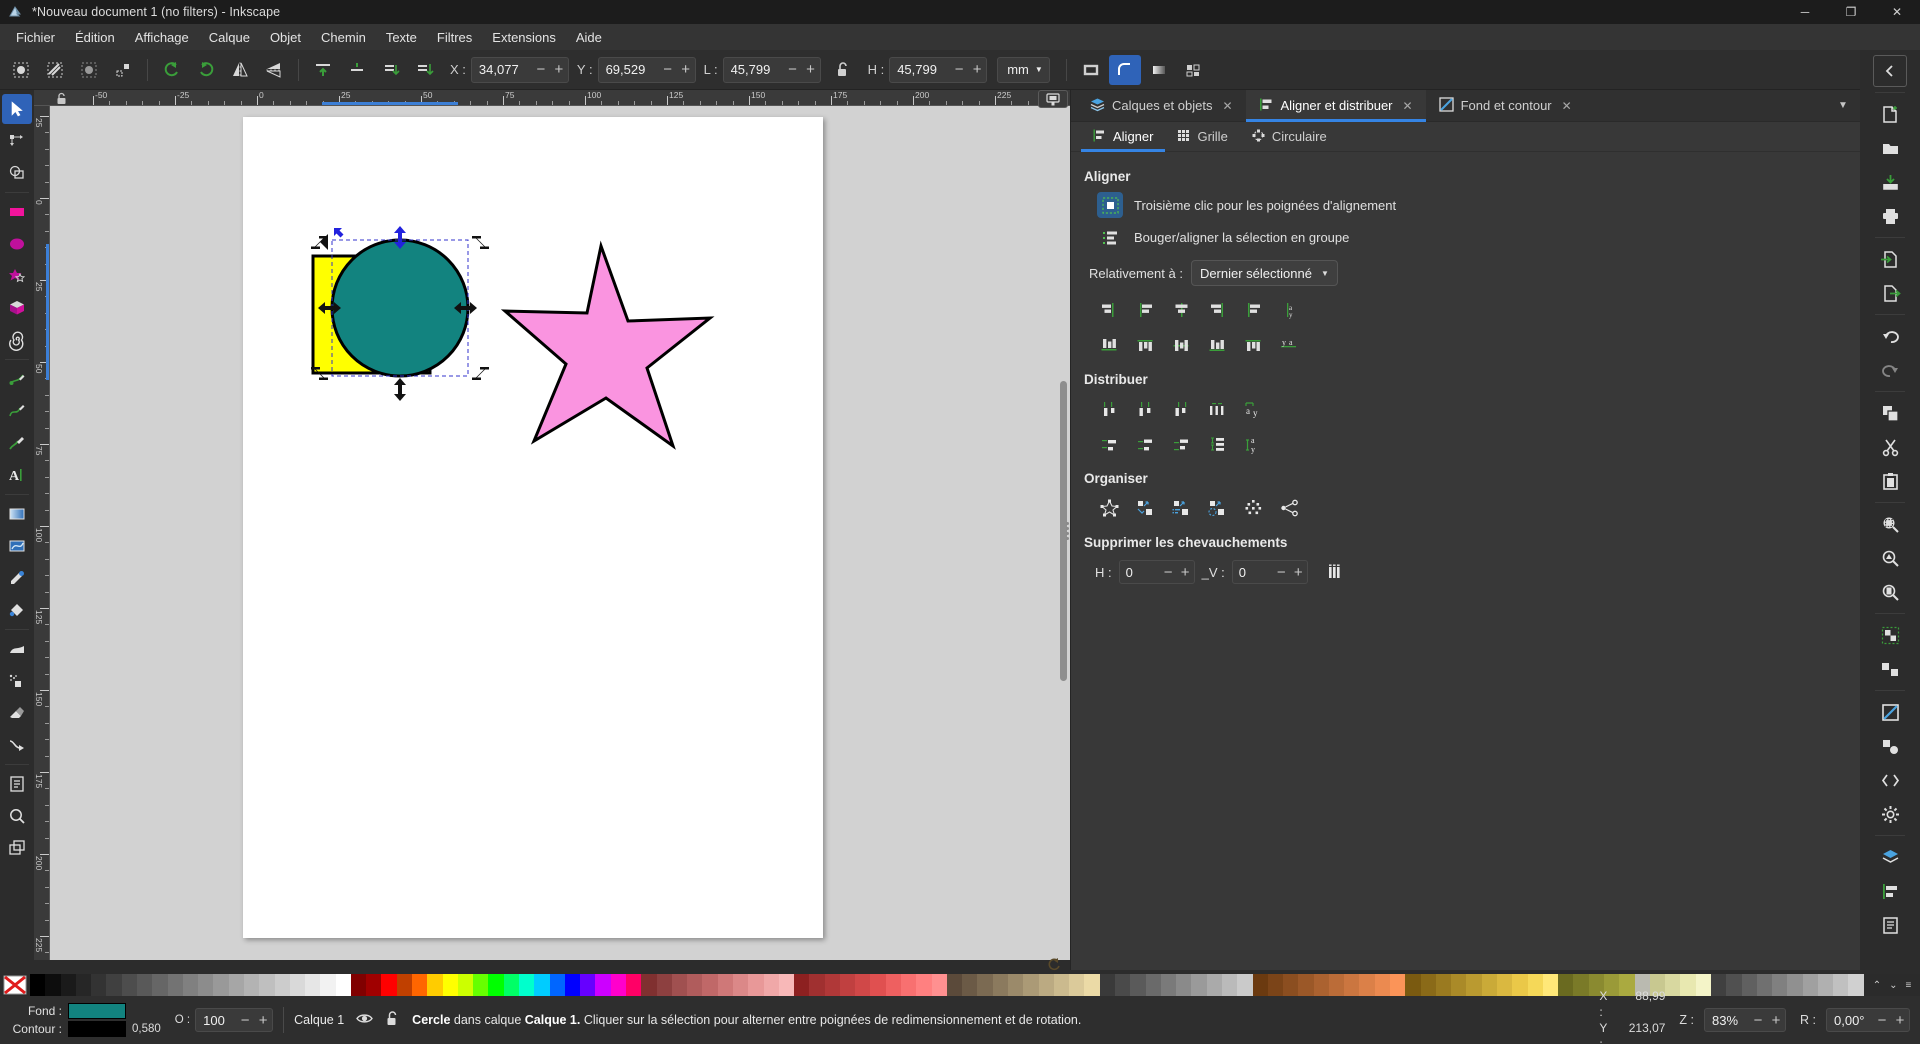 The width and height of the screenshot is (1920, 1044). Describe the element at coordinates (1890, 558) in the screenshot. I see `zoom-drawing-icon` at that location.